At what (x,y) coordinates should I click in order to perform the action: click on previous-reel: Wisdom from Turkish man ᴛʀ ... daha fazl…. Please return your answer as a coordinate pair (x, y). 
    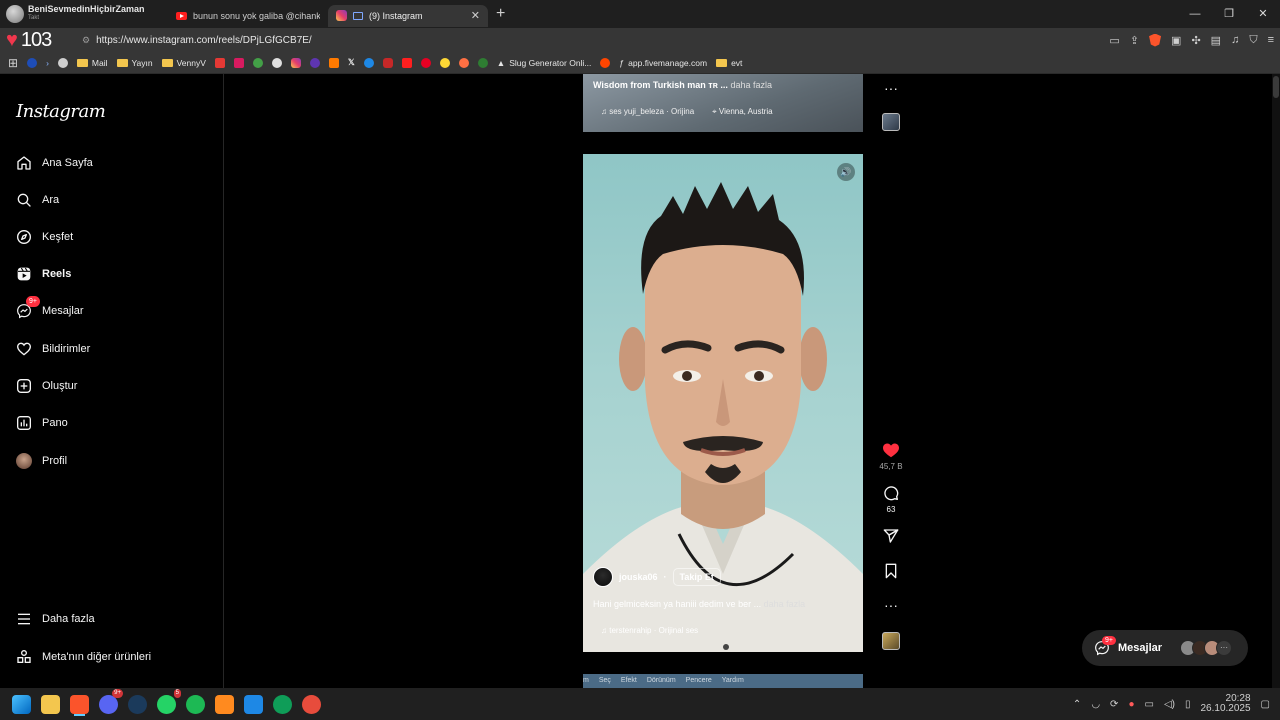
    Looking at the image, I should click on (723, 103).